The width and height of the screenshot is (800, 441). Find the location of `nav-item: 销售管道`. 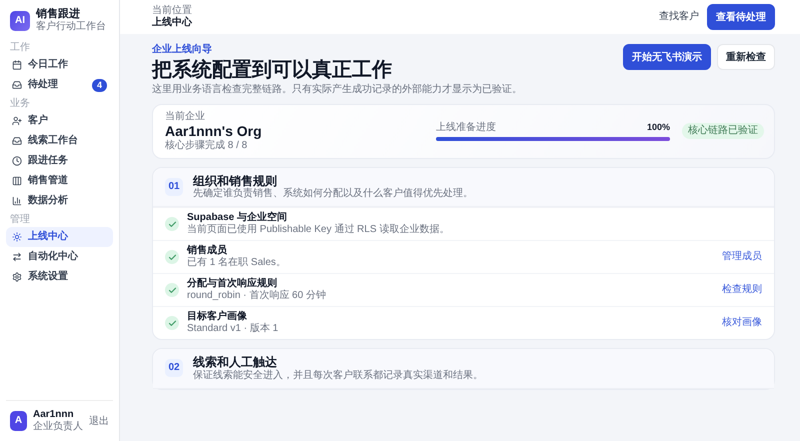

nav-item: 销售管道 is located at coordinates (59, 181).